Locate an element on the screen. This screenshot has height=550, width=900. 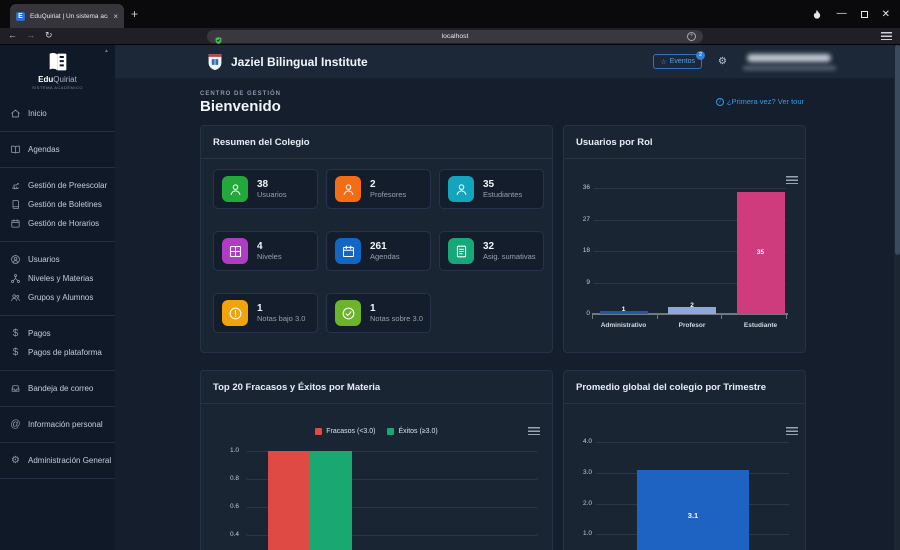
stat-label: Usuarios is located at coordinates (272, 194).